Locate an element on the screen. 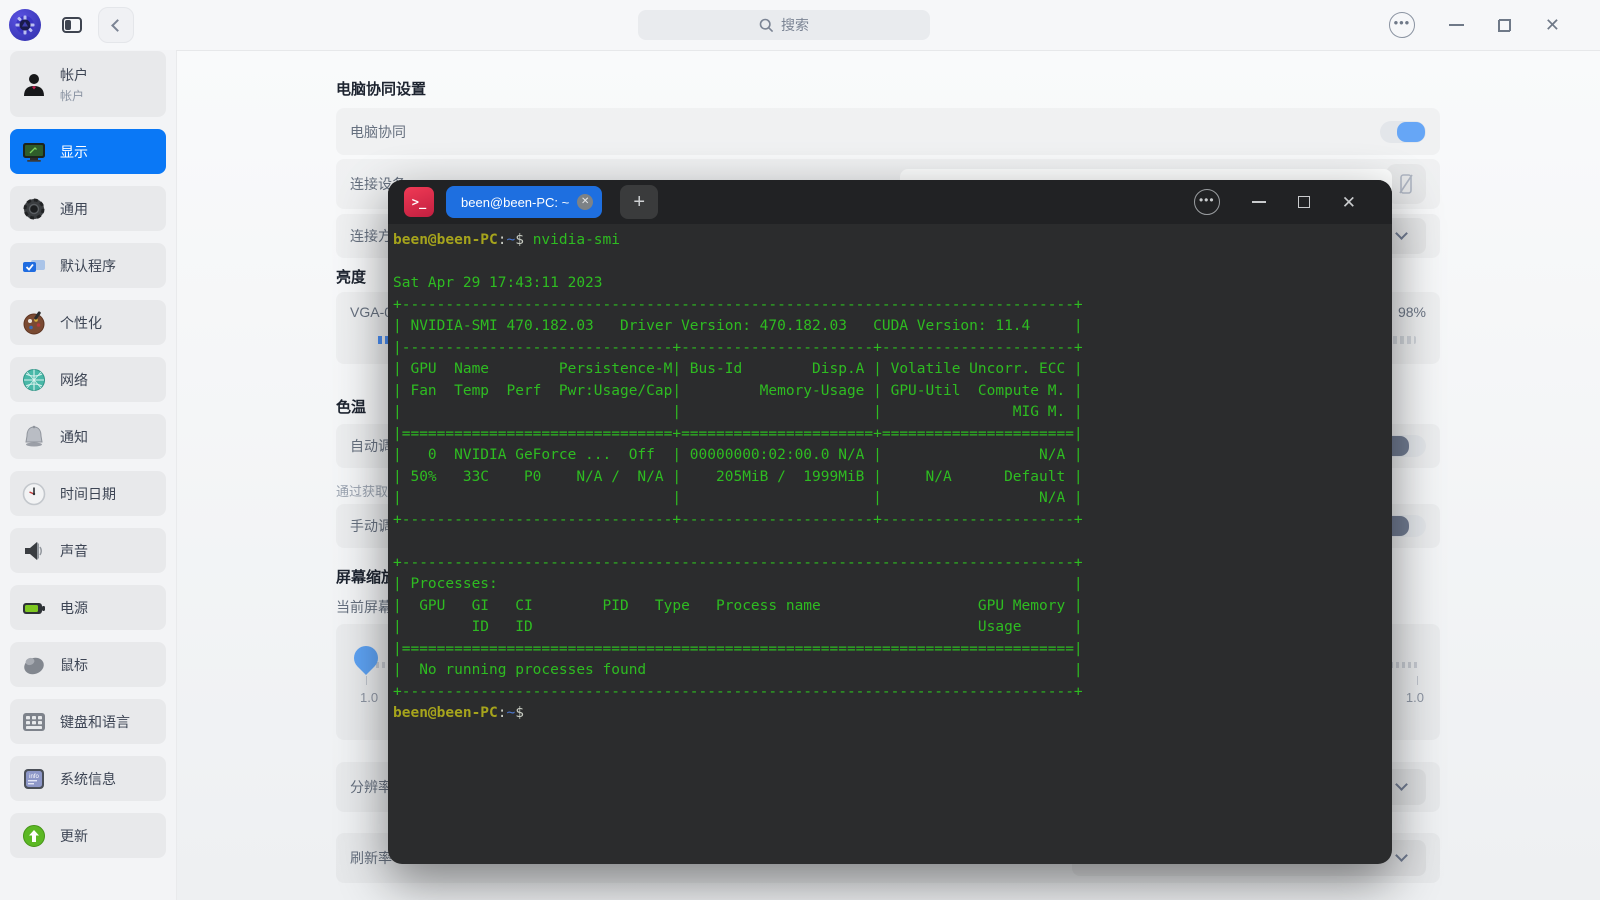 This screenshot has height=900, width=1600. row-label: 电脑协同 is located at coordinates (378, 131).